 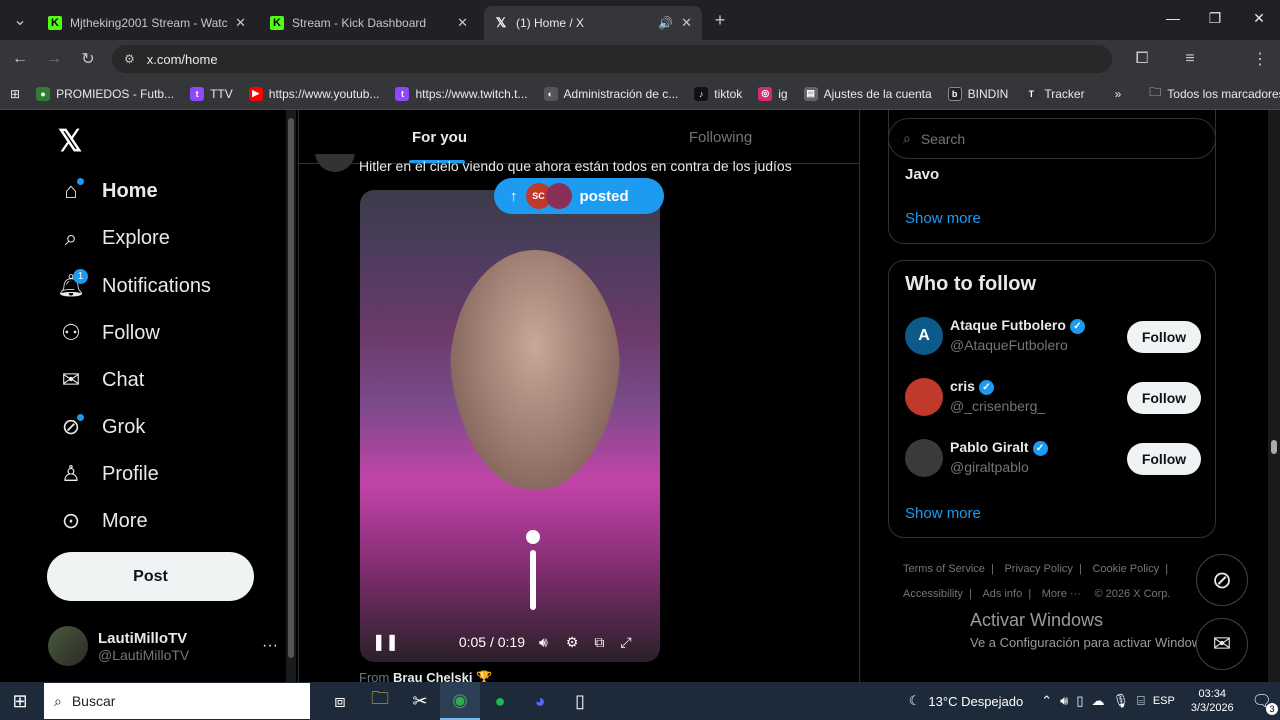 What do you see at coordinates (1054, 93) in the screenshot?
I see `bookmark-tracker: T Tracker` at bounding box center [1054, 93].